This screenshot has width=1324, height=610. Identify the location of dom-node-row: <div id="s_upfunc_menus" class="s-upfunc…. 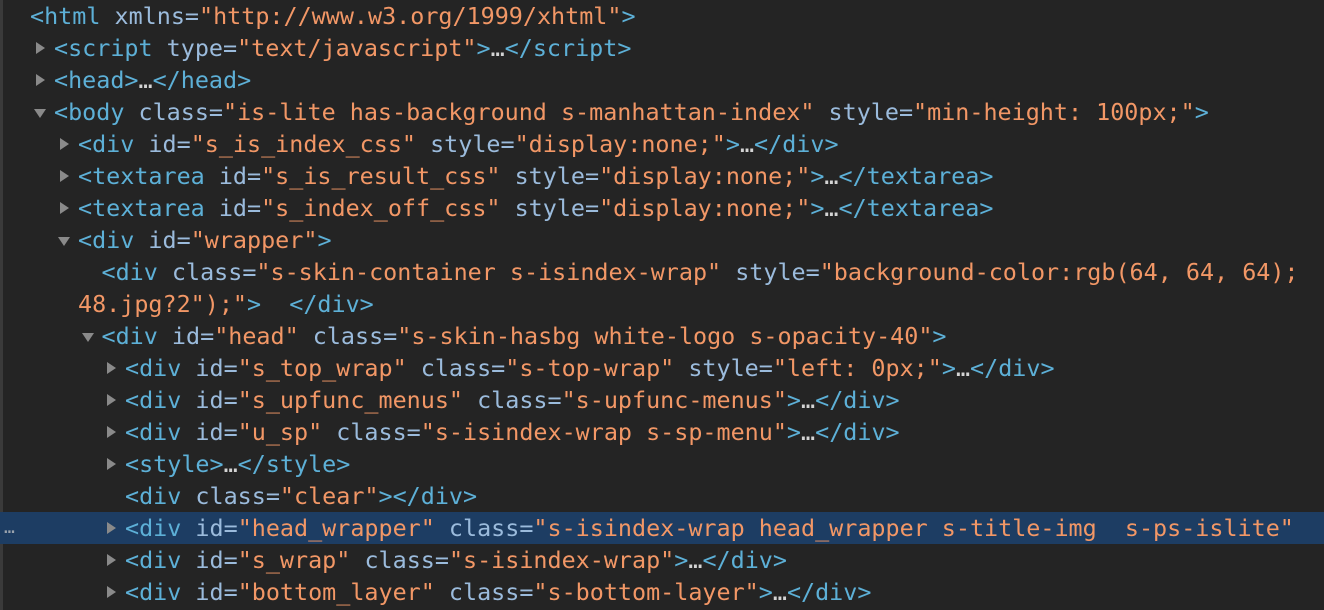
(662, 400).